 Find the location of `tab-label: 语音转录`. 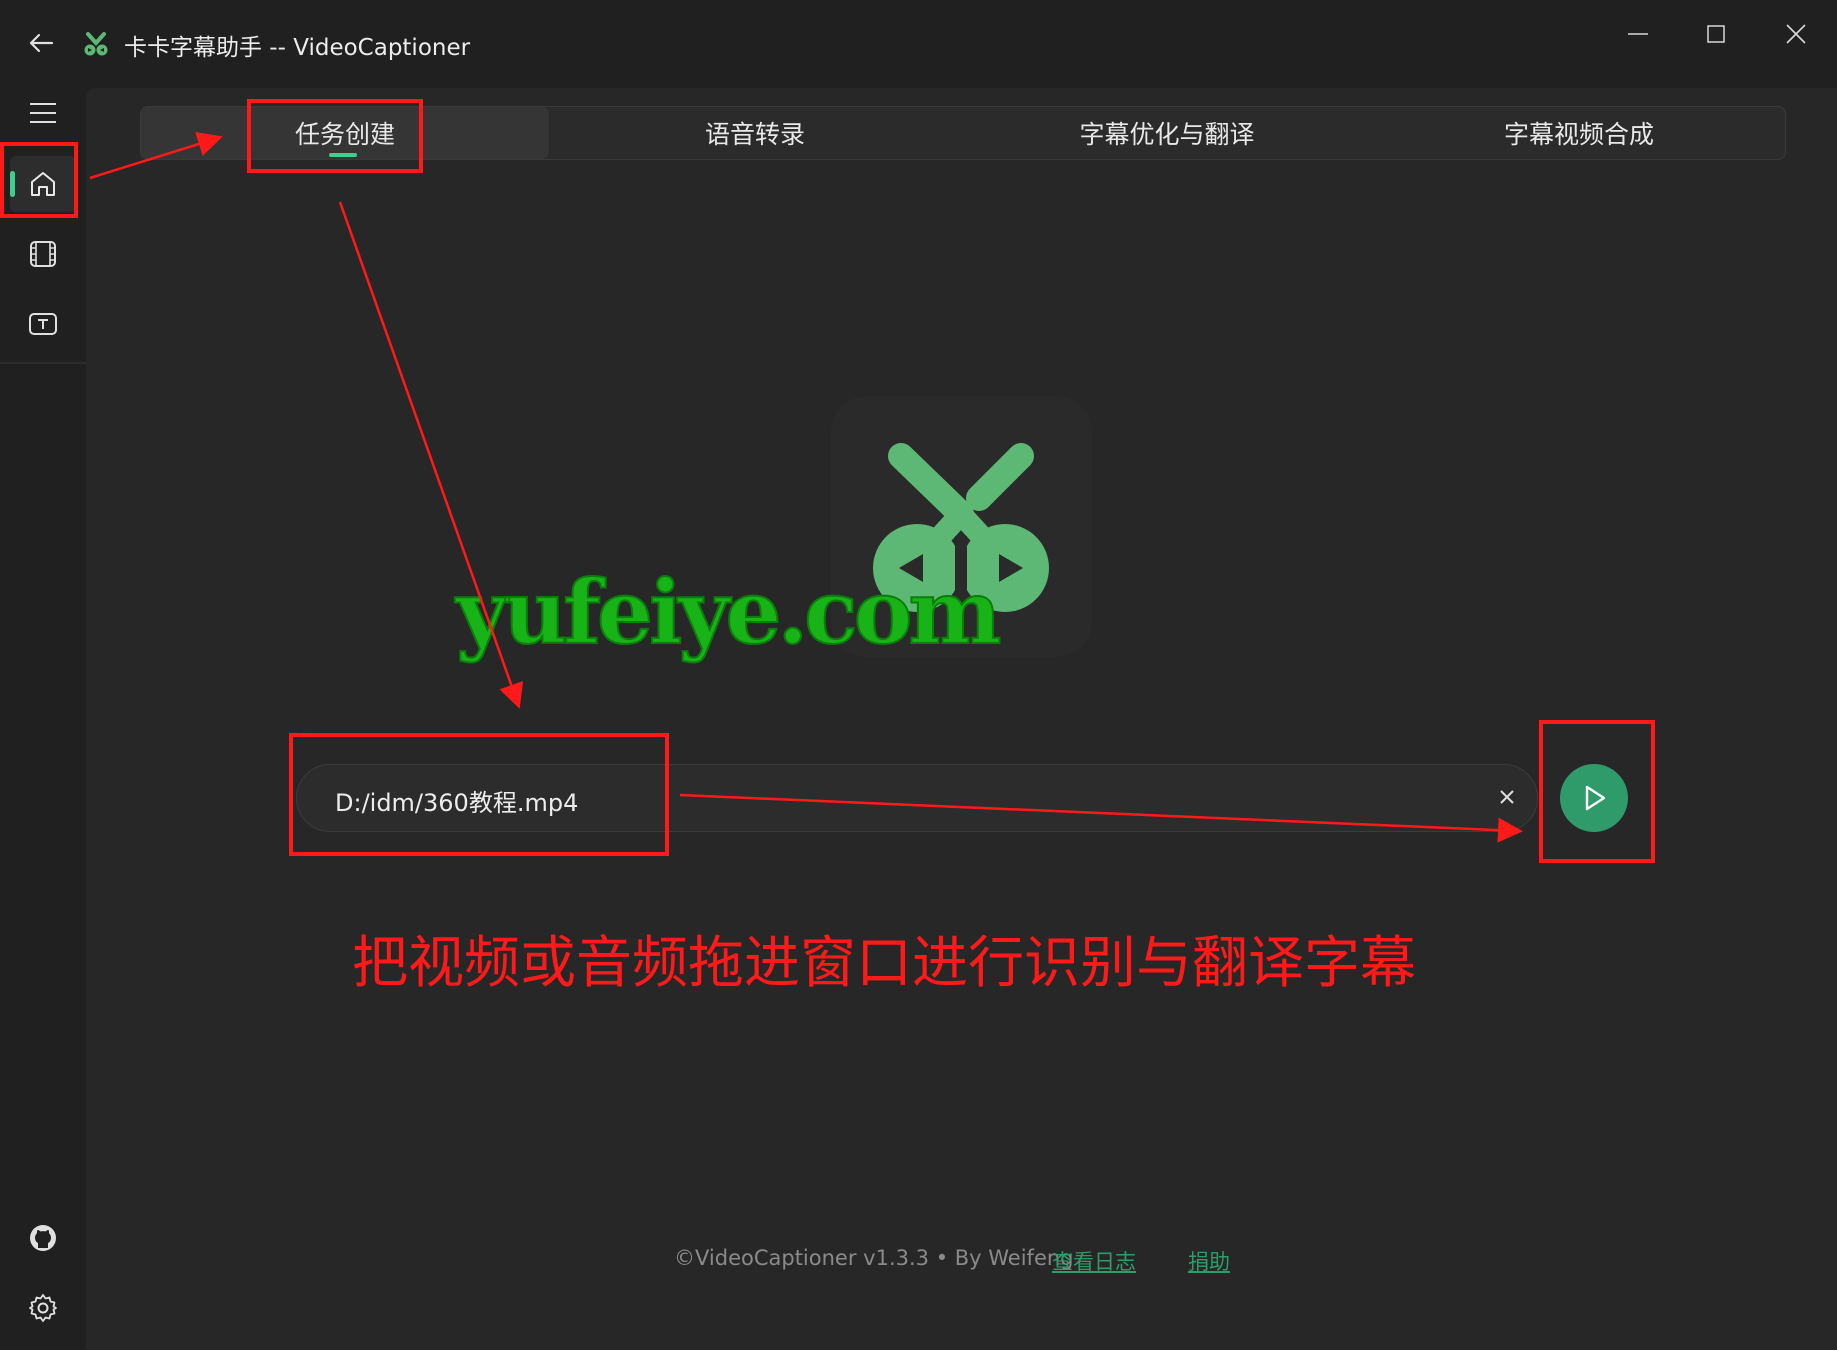

tab-label: 语音转录 is located at coordinates (754, 134).